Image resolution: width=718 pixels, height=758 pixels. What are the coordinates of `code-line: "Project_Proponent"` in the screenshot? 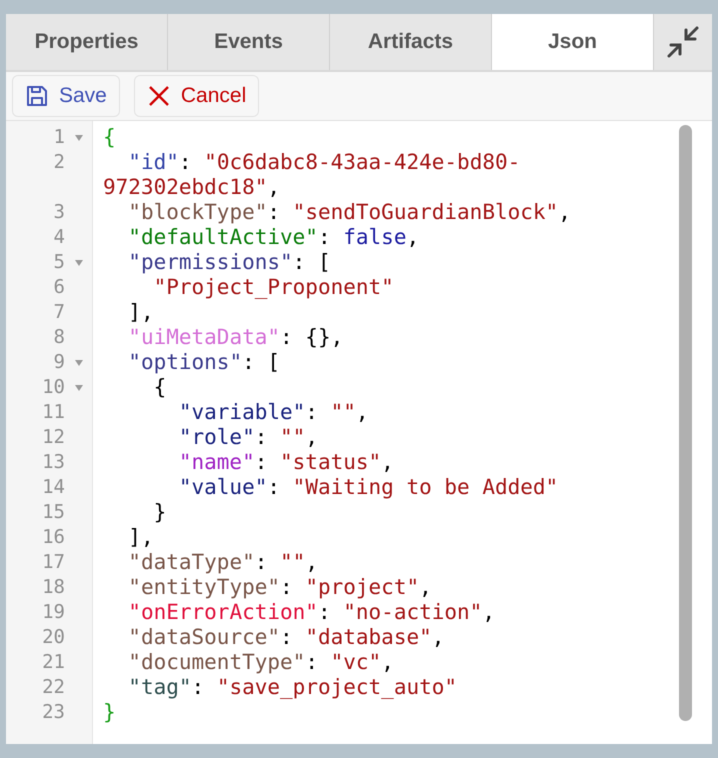 It's located at (273, 287).